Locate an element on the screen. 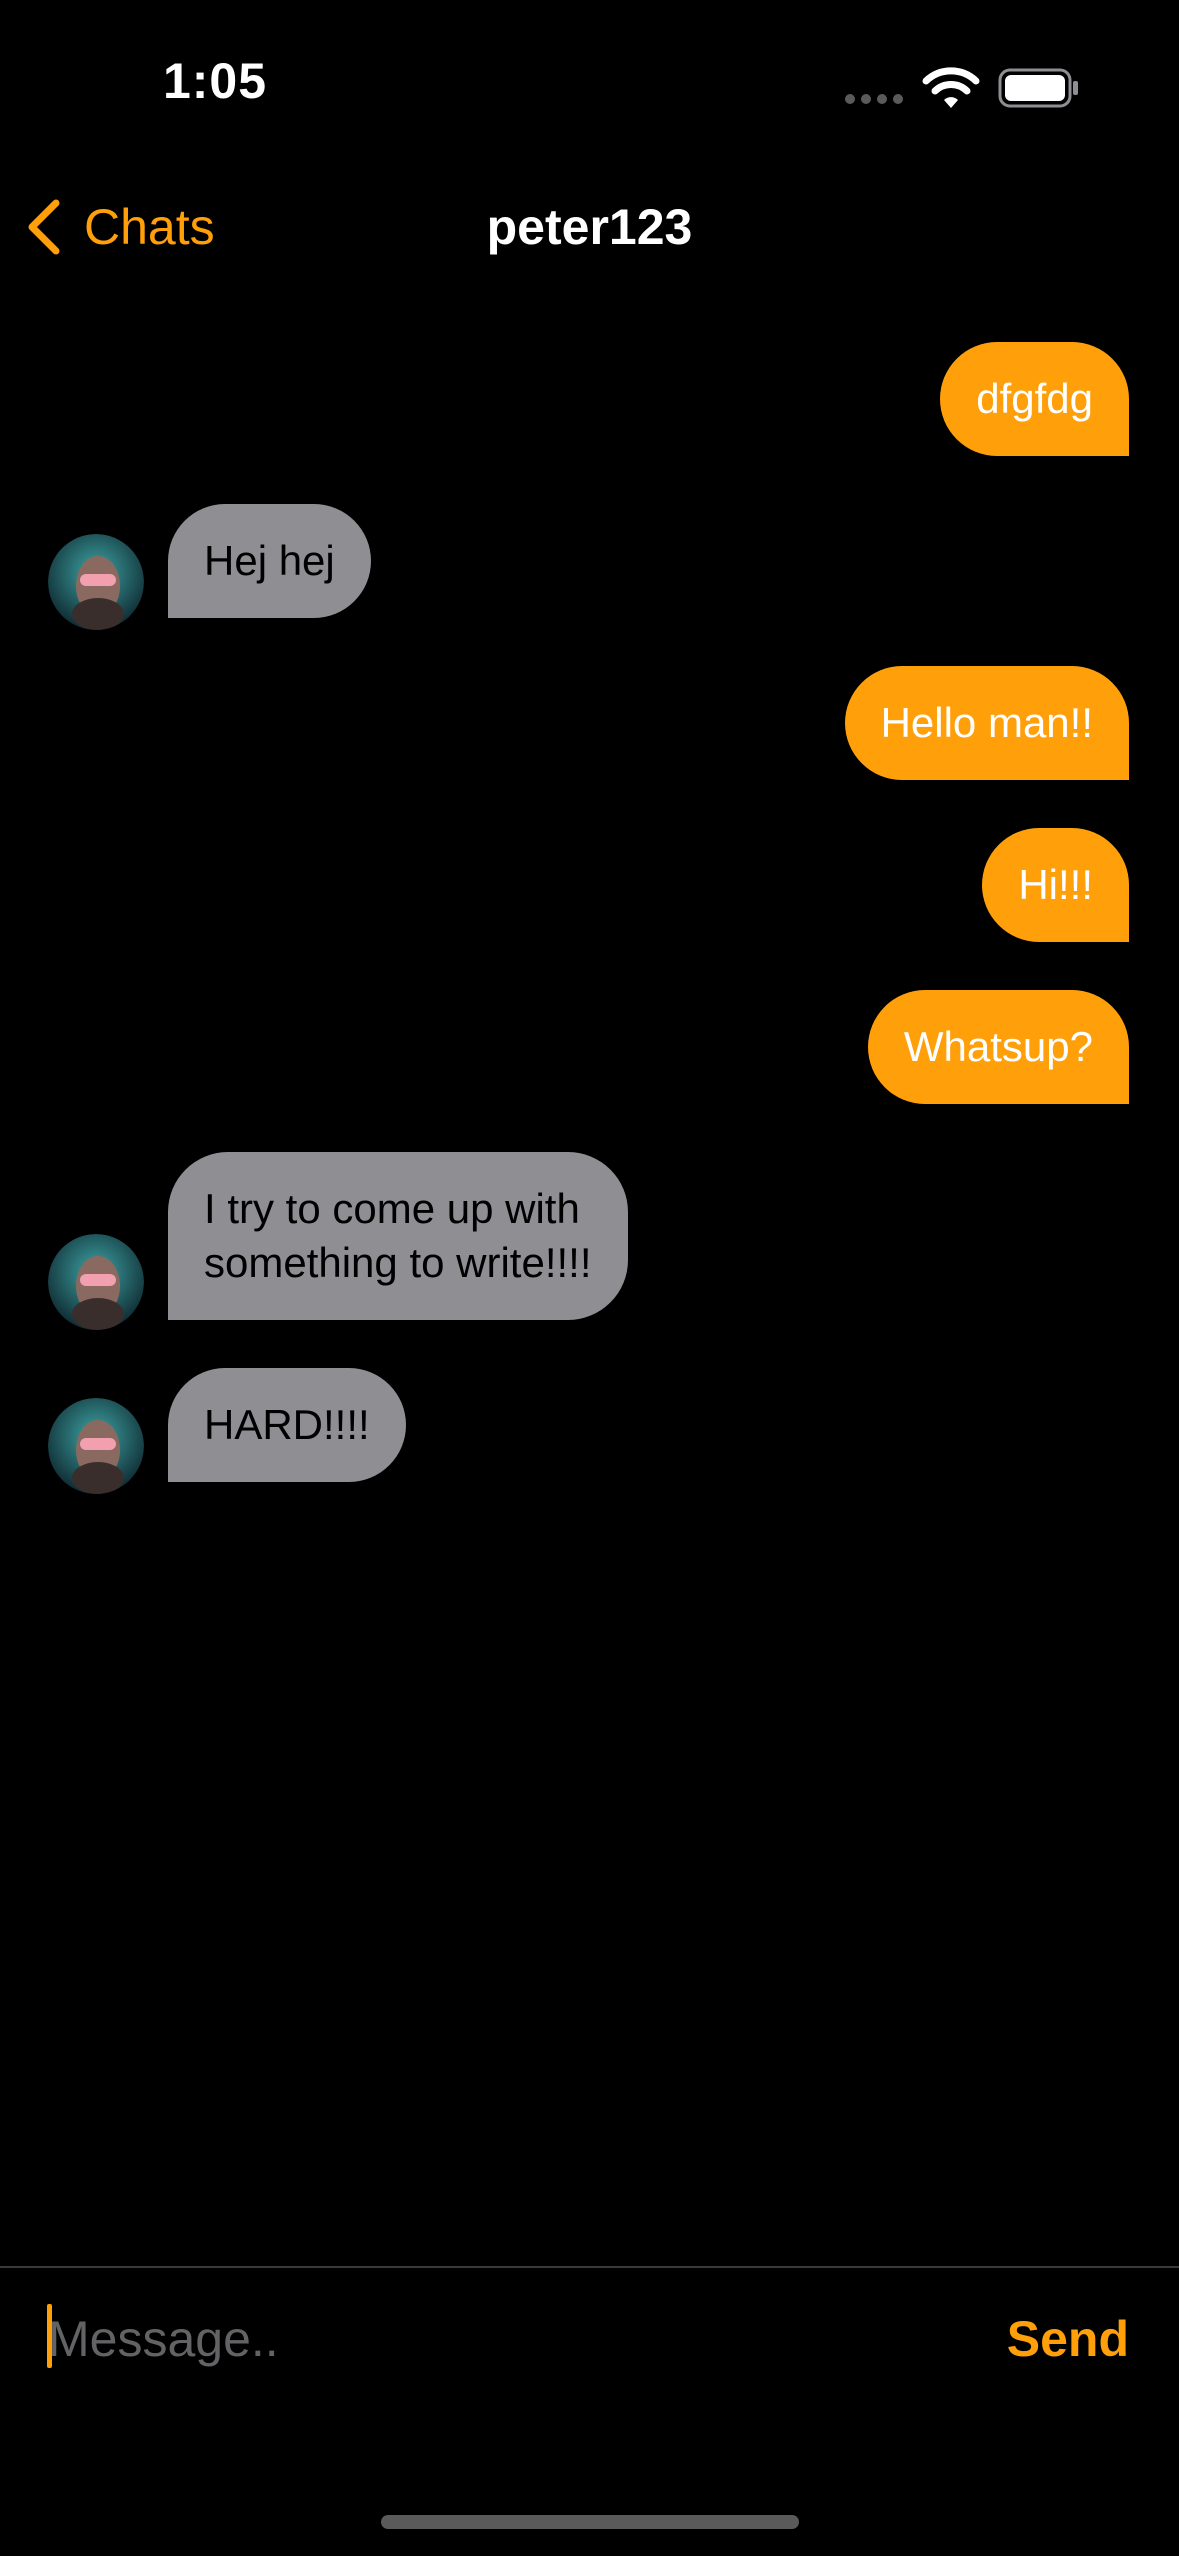 This screenshot has height=2556, width=1179. message-composer: Send is located at coordinates (589, 2343).